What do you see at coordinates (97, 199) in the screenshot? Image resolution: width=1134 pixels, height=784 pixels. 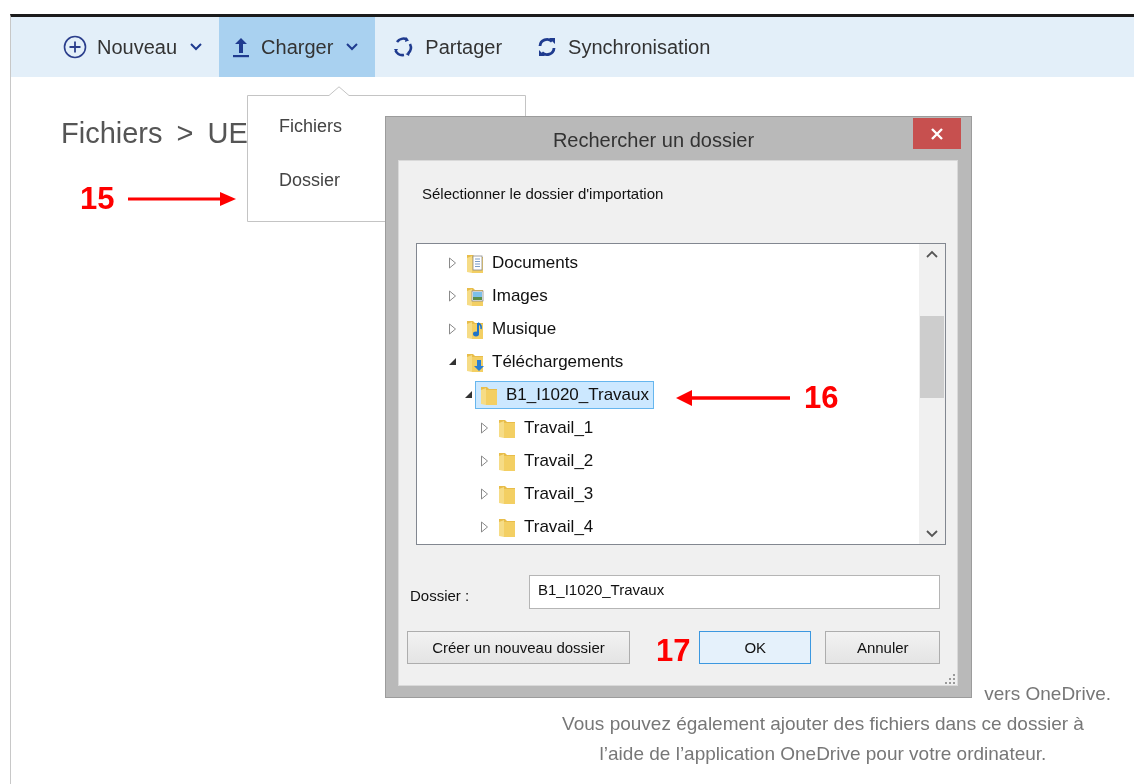 I see `step-number: 15` at bounding box center [97, 199].